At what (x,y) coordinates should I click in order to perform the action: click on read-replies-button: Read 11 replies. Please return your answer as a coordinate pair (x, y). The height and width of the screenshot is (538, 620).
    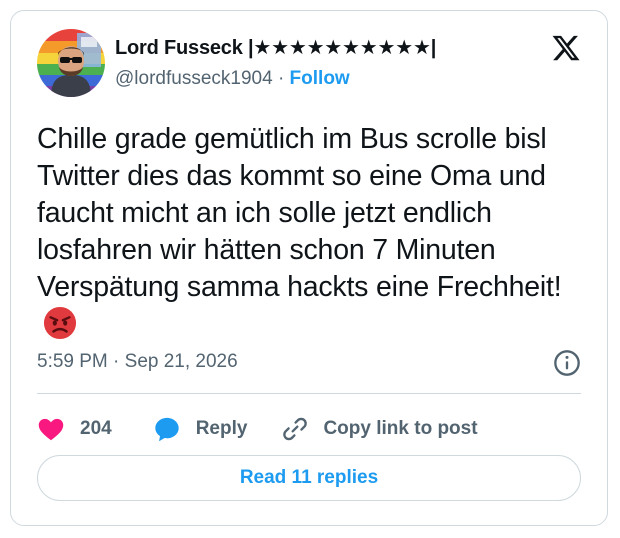
    Looking at the image, I should click on (309, 478).